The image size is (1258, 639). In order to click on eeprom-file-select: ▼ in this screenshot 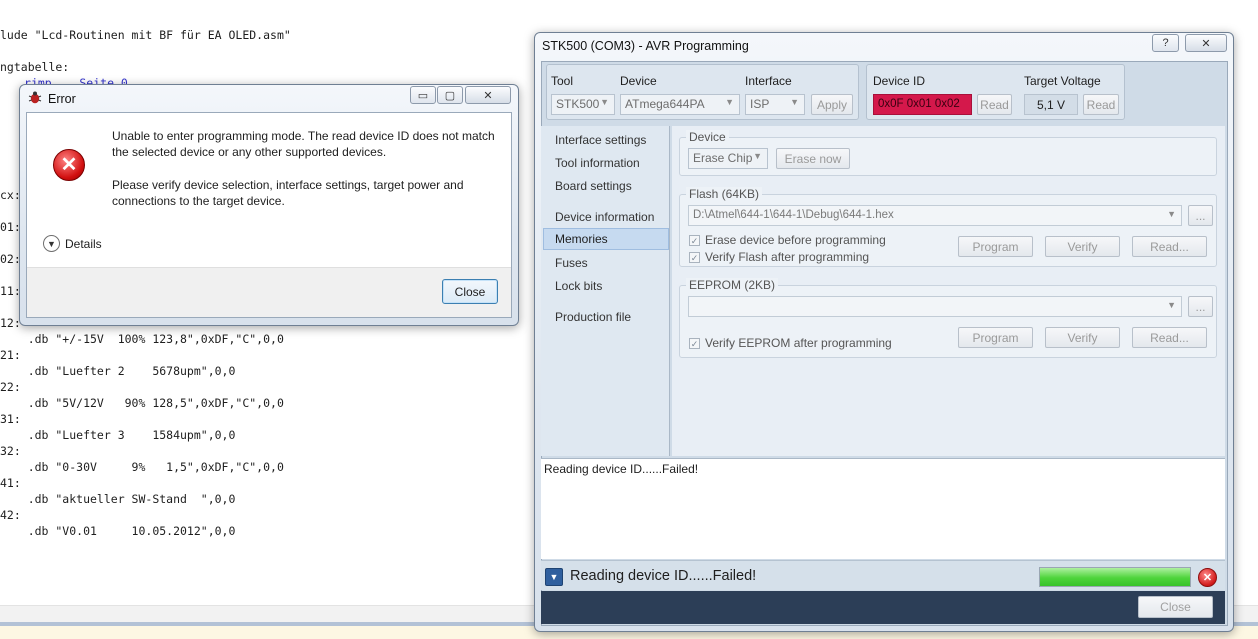, I will do `click(935, 306)`.